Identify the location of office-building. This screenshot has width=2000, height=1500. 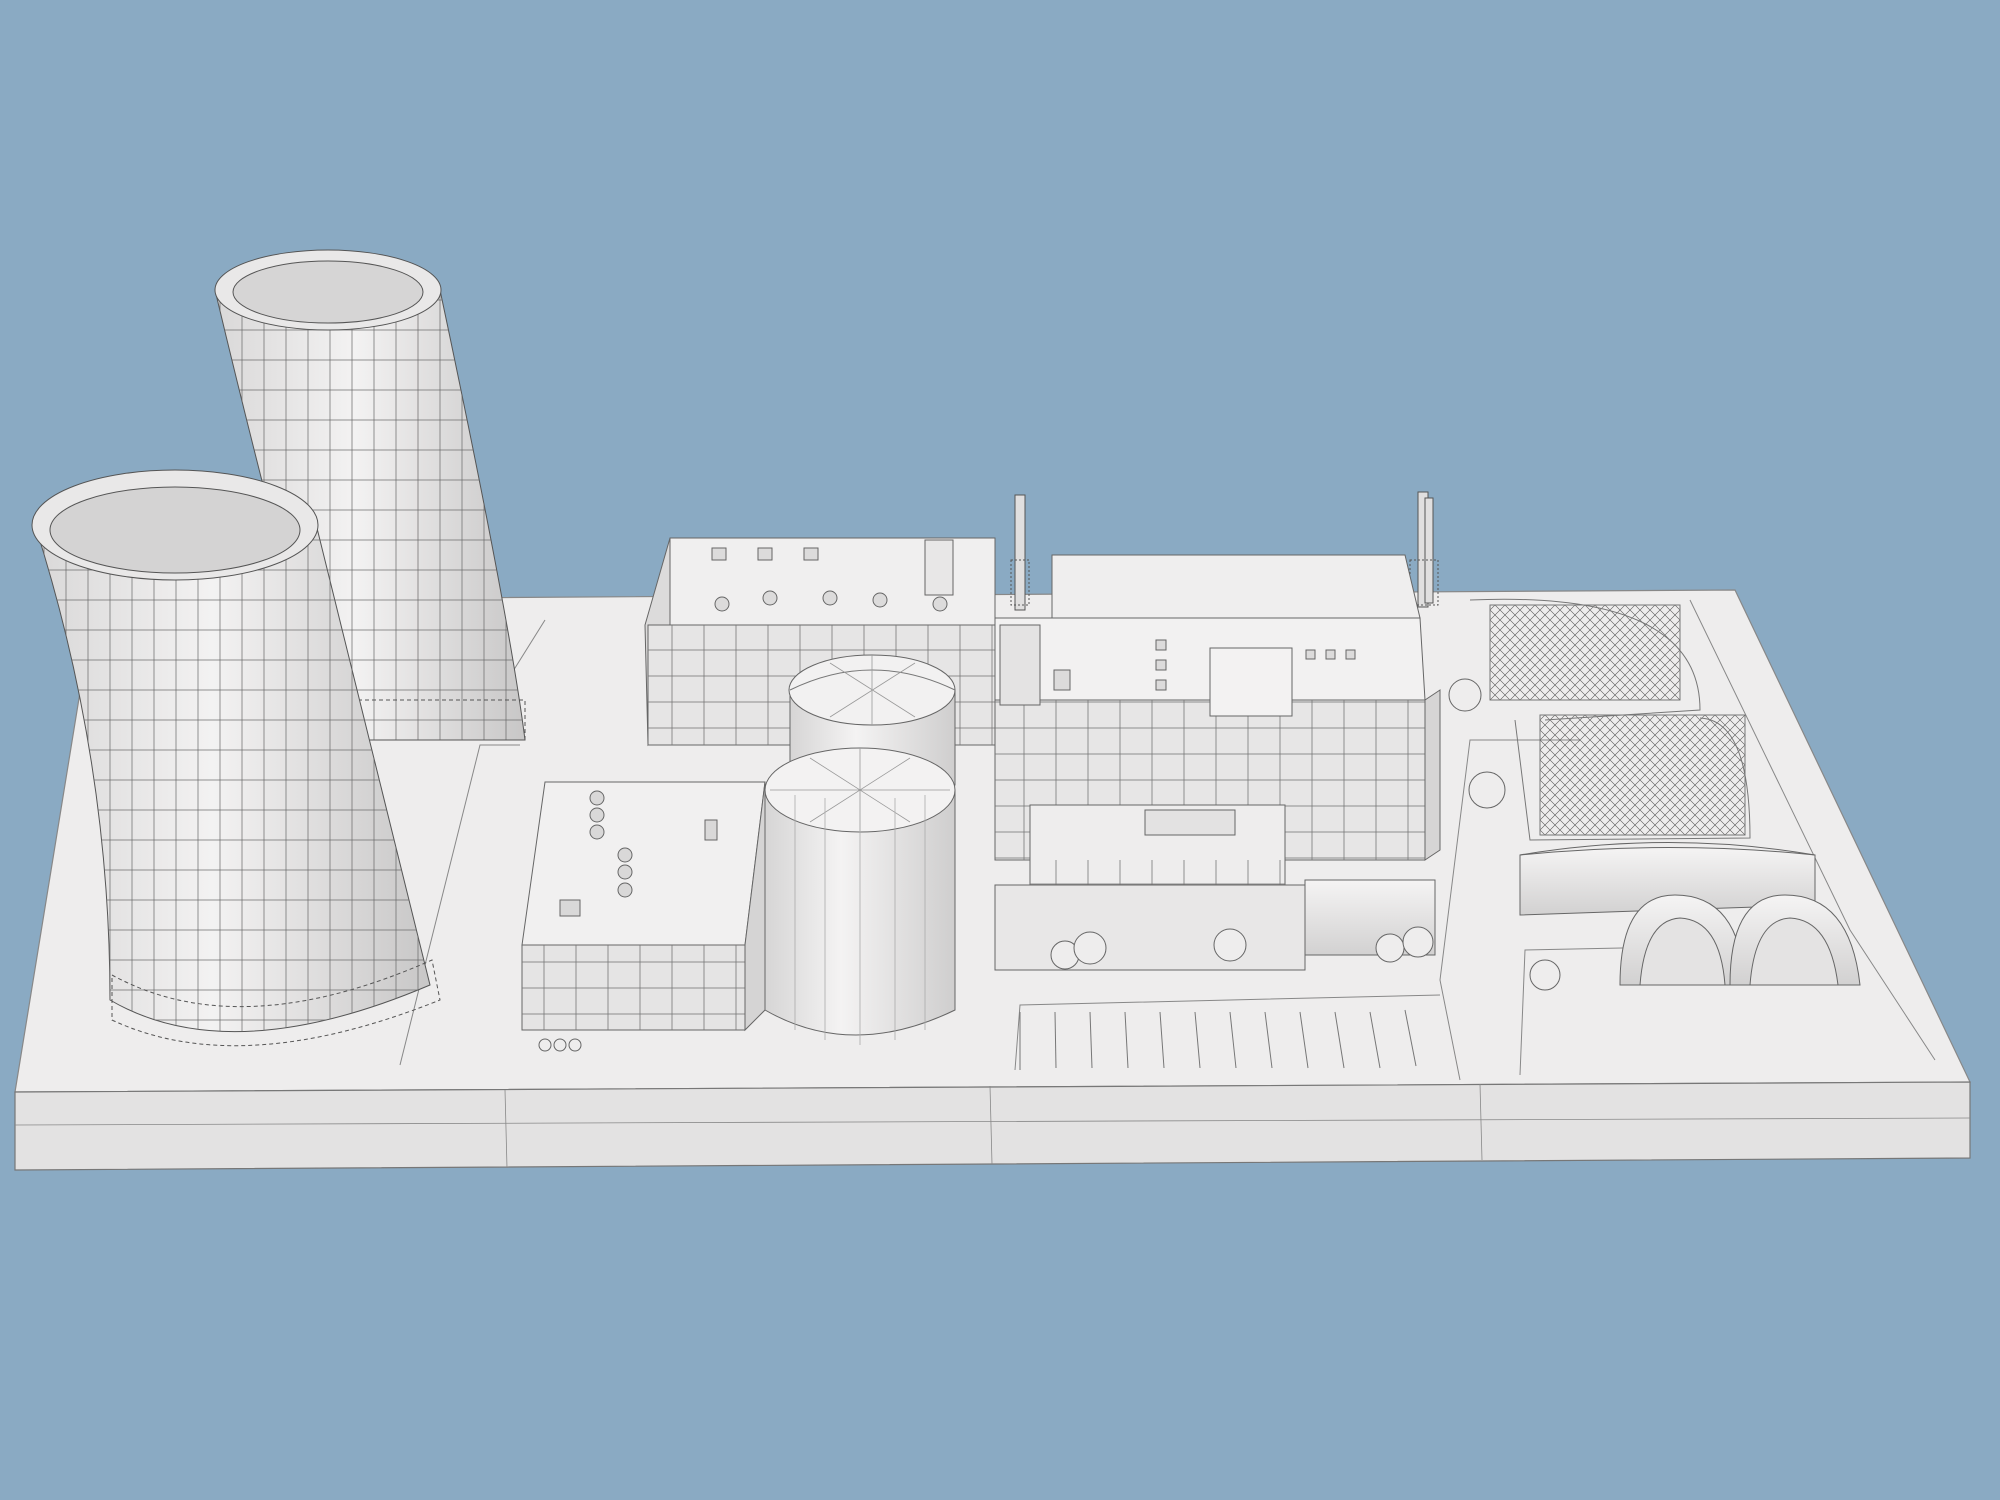
(643, 906).